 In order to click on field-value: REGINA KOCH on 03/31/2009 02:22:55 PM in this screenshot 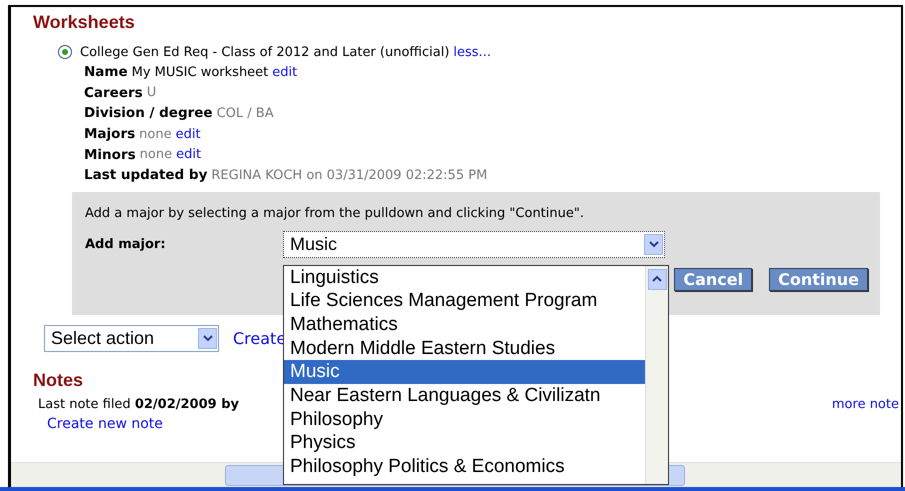, I will do `click(349, 175)`.